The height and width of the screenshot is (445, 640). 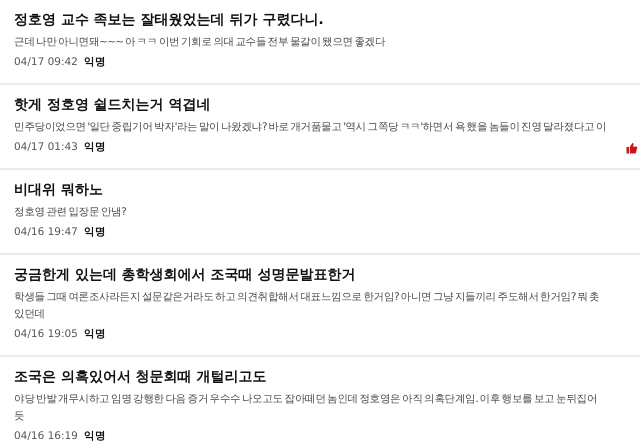 I want to click on post-title: 핫게 정호영 쉴드치는거 역겹네, so click(x=113, y=105).